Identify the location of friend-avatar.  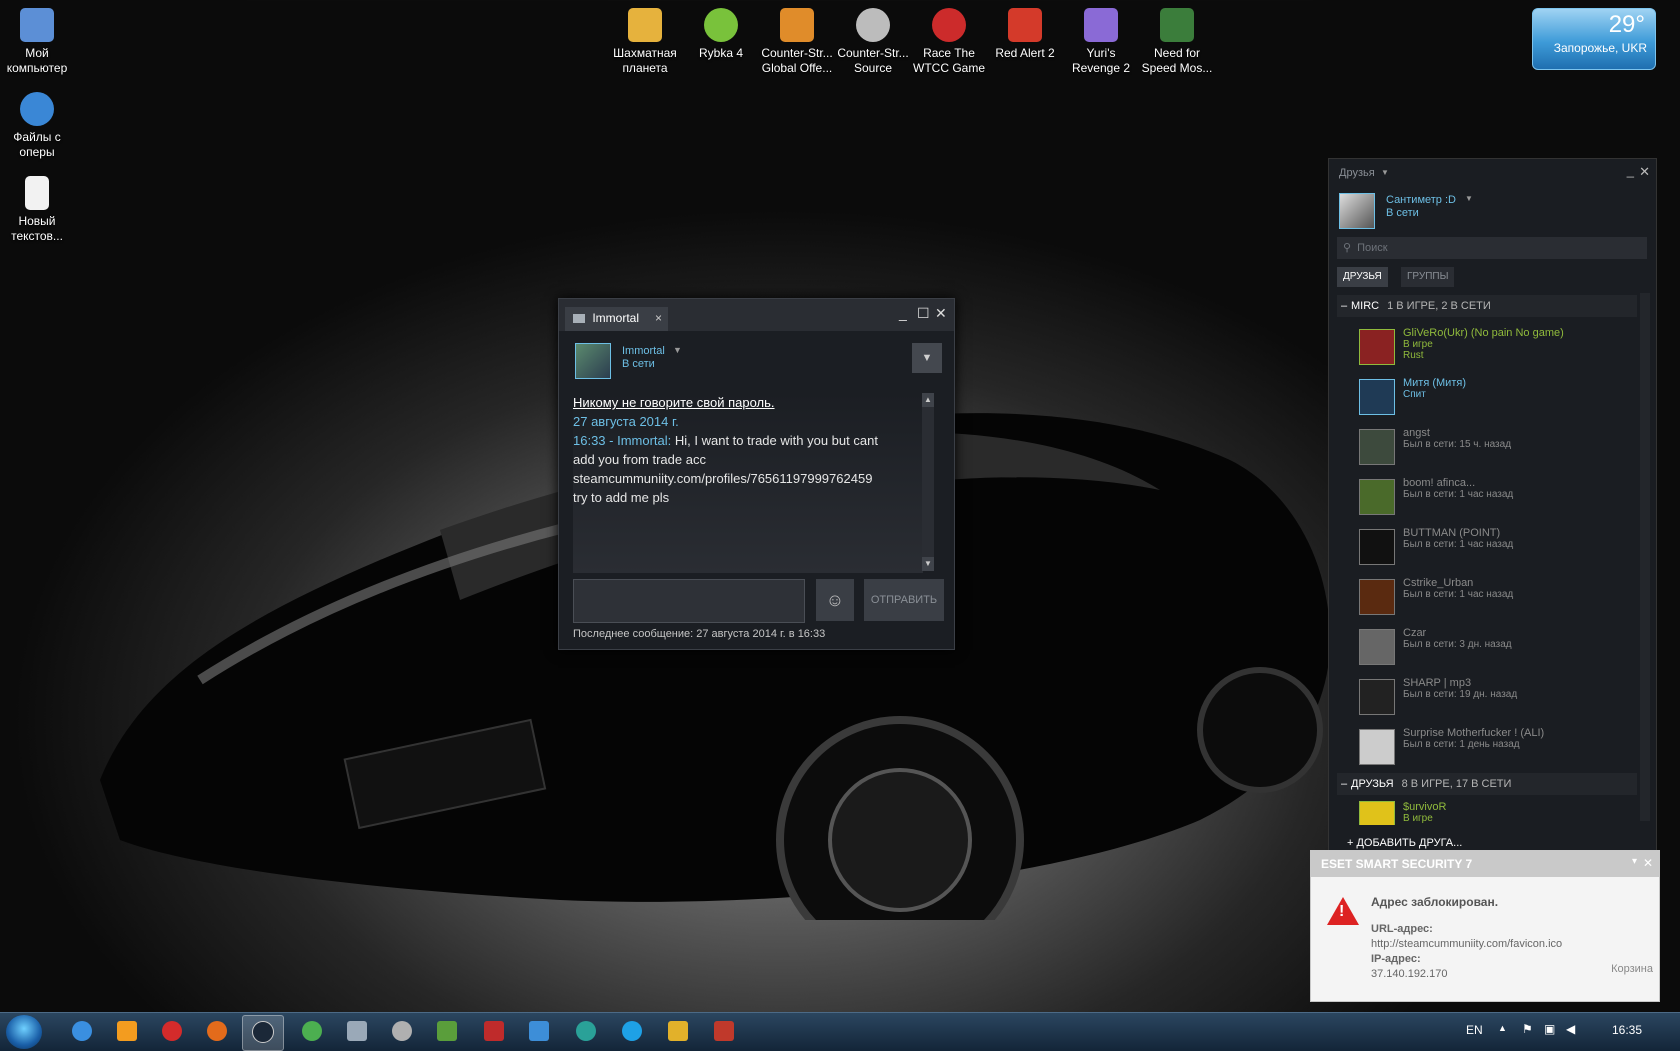
(593, 361).